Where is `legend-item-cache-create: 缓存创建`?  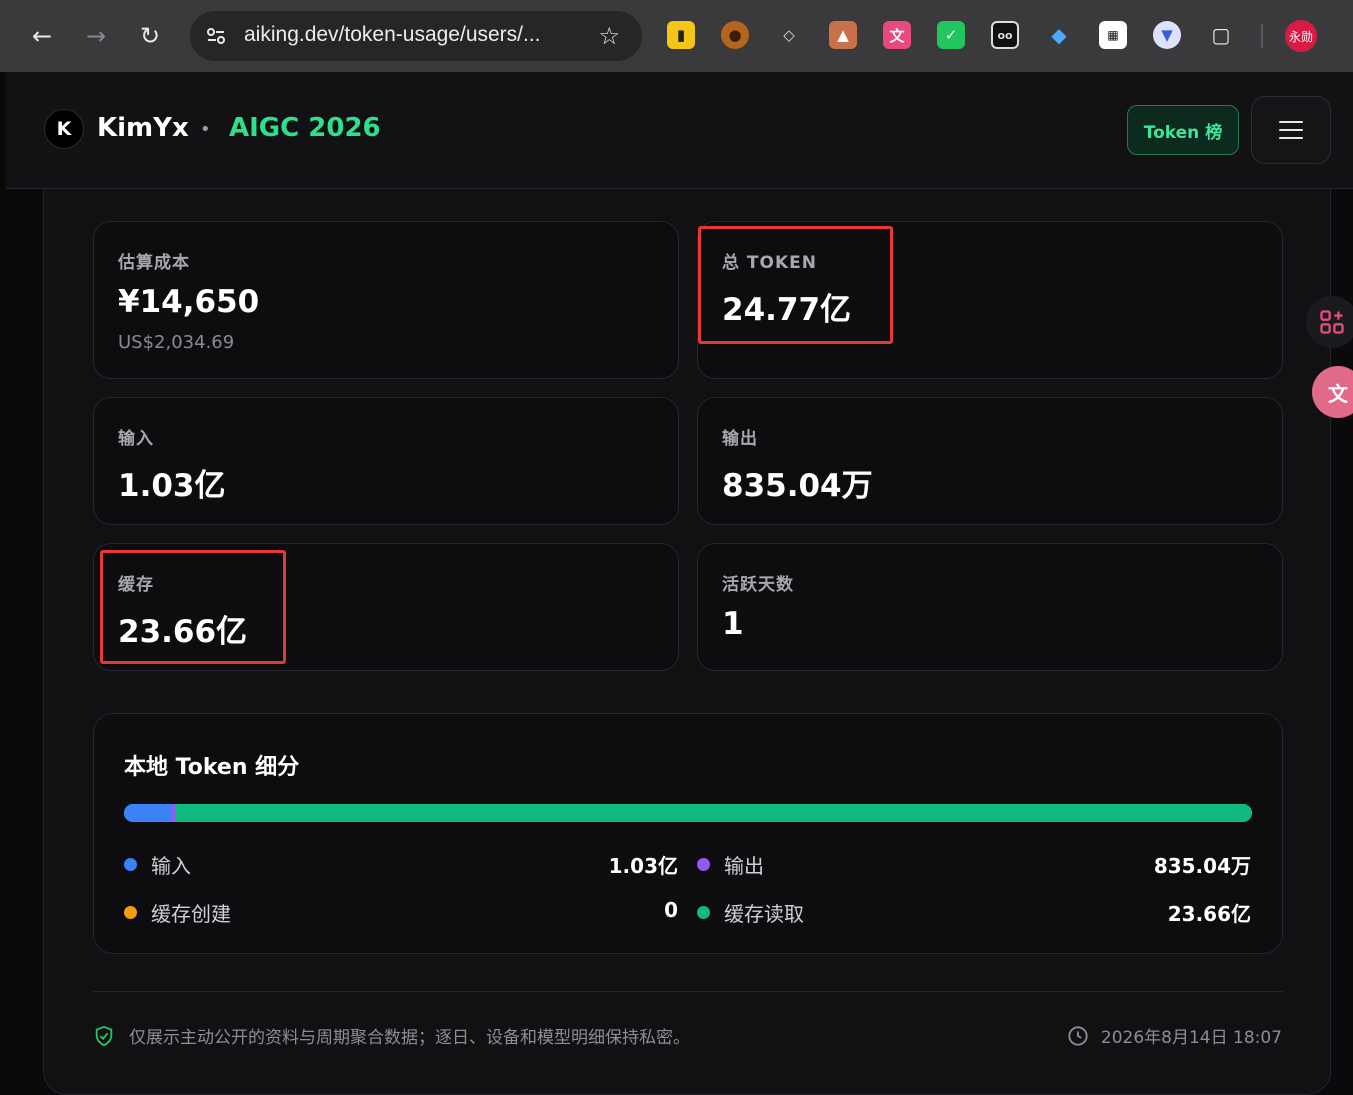
legend-item-cache-create: 缓存创建 is located at coordinates (177, 912).